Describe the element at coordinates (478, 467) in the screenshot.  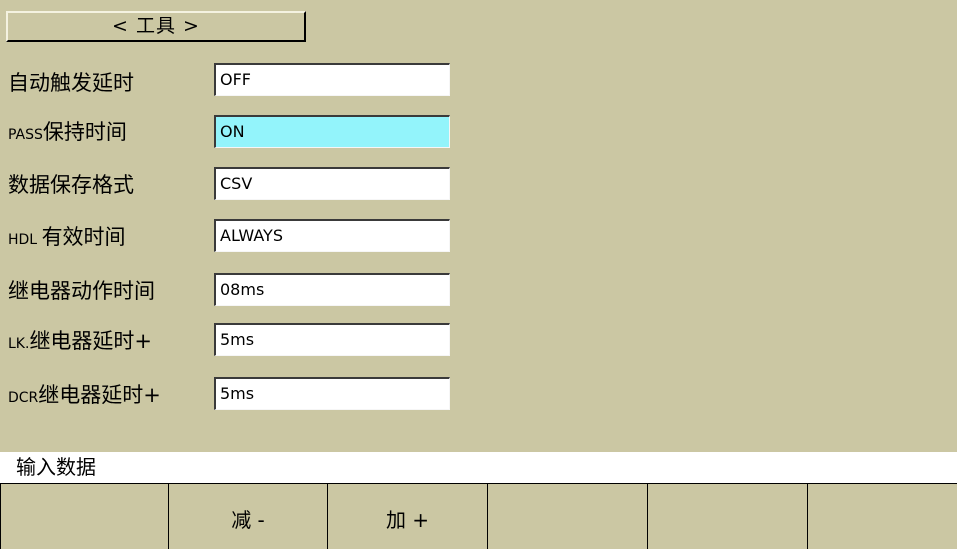
I see `input-prompt: 输入数据` at that location.